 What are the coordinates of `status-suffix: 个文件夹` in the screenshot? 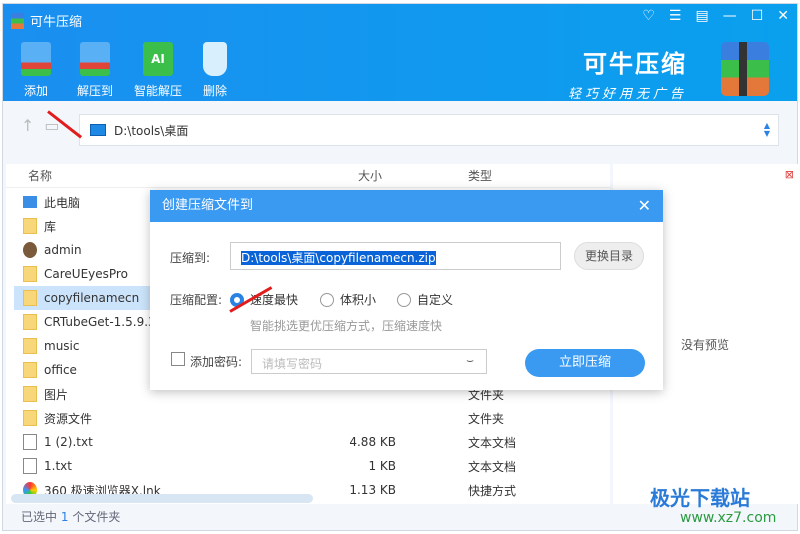 It's located at (96, 517).